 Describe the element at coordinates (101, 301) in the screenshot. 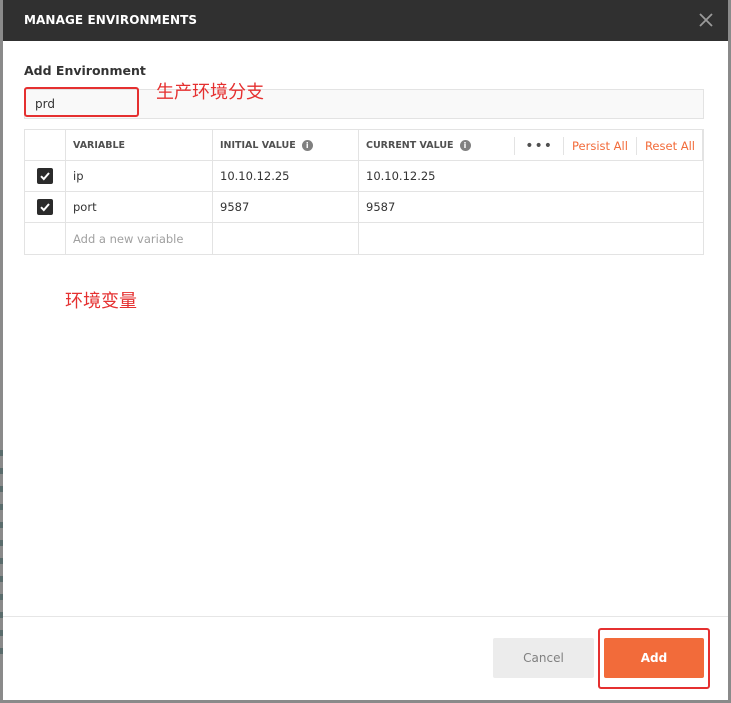

I see `annotation-env-vars: 环境变量` at that location.